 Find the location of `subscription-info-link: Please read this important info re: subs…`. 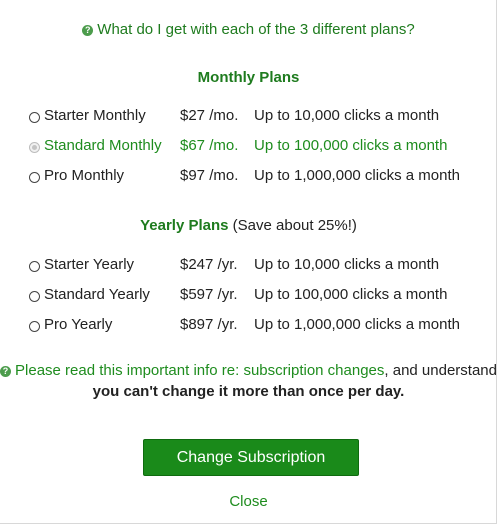

subscription-info-link: Please read this important info re: subs… is located at coordinates (199, 370).